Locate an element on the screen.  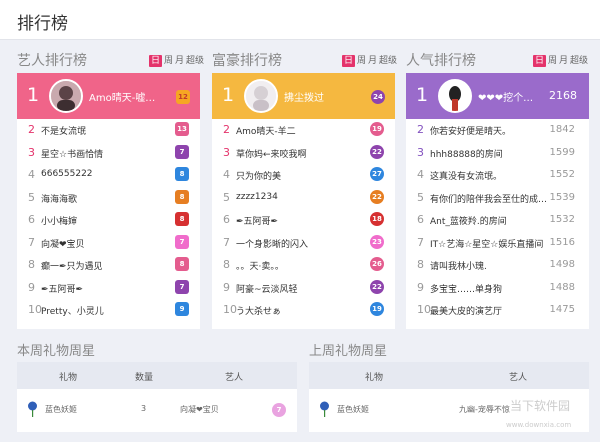
list-item: 2 不是女流氓 13 is located at coordinates (108, 130).